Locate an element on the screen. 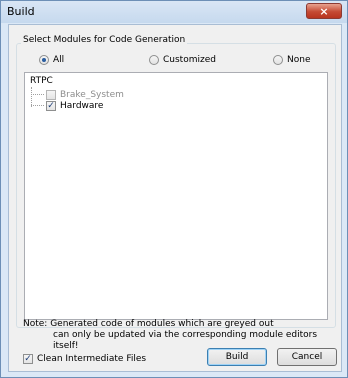 The width and height of the screenshot is (348, 378). build-button: Build is located at coordinates (237, 357).